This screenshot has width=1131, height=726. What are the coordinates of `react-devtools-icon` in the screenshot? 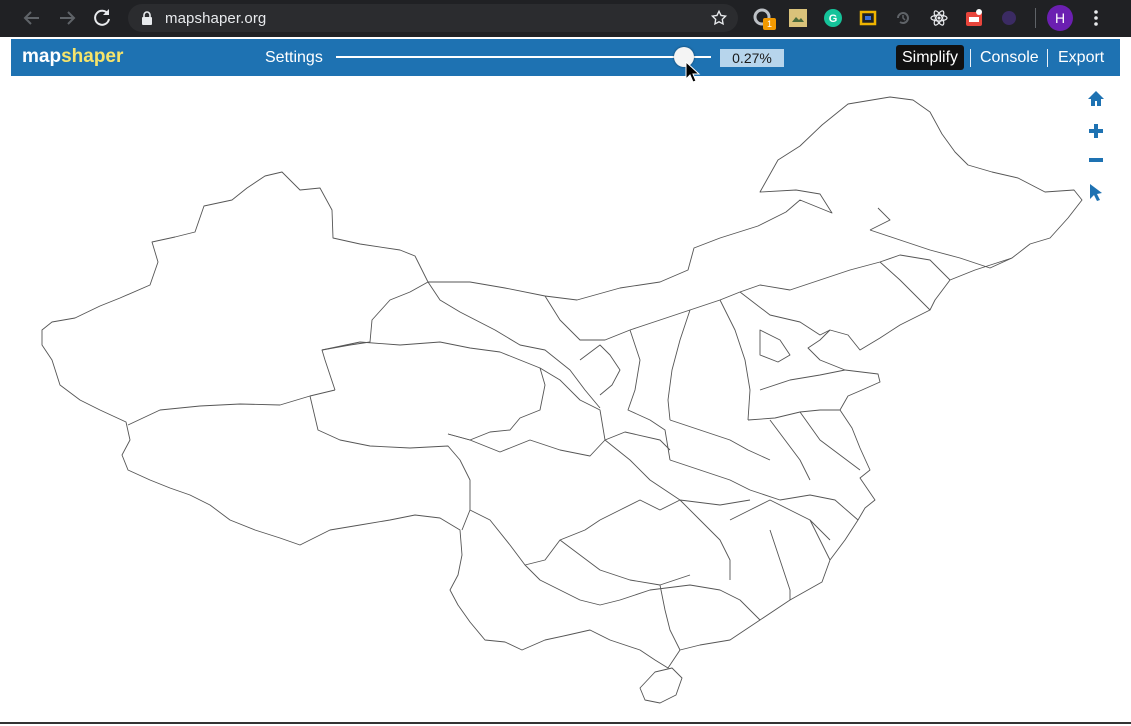 It's located at (939, 18).